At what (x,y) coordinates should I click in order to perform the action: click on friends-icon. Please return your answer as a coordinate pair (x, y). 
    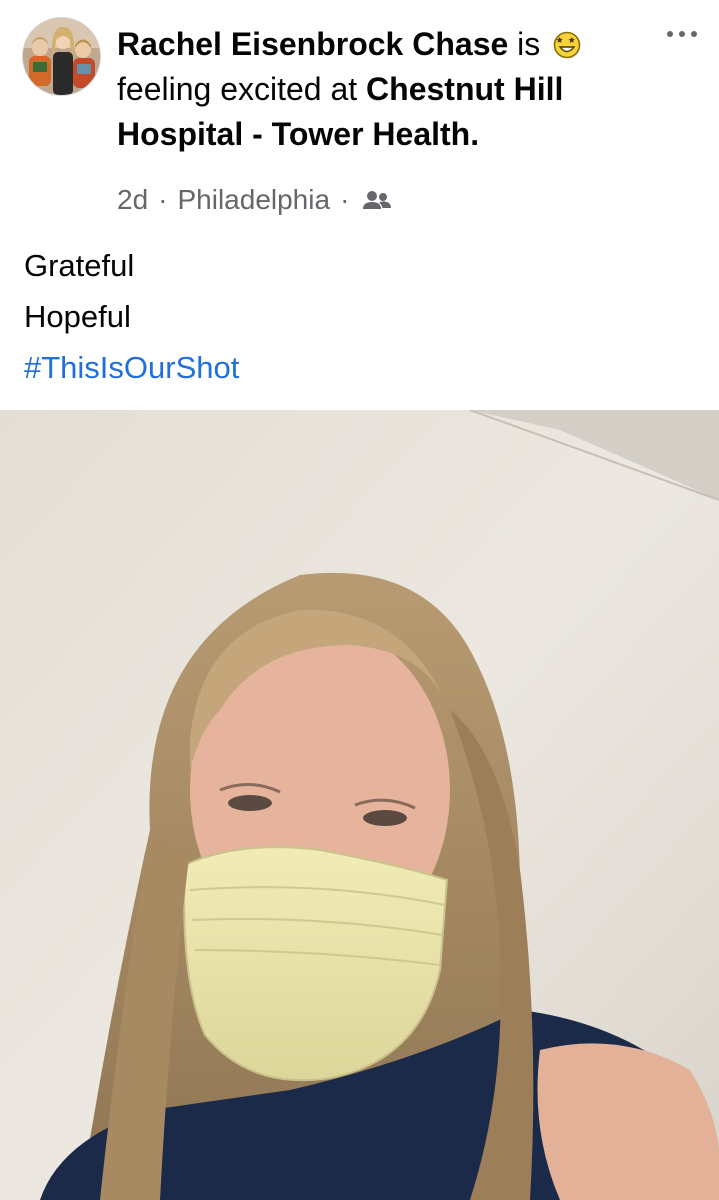
    Looking at the image, I should click on (377, 200).